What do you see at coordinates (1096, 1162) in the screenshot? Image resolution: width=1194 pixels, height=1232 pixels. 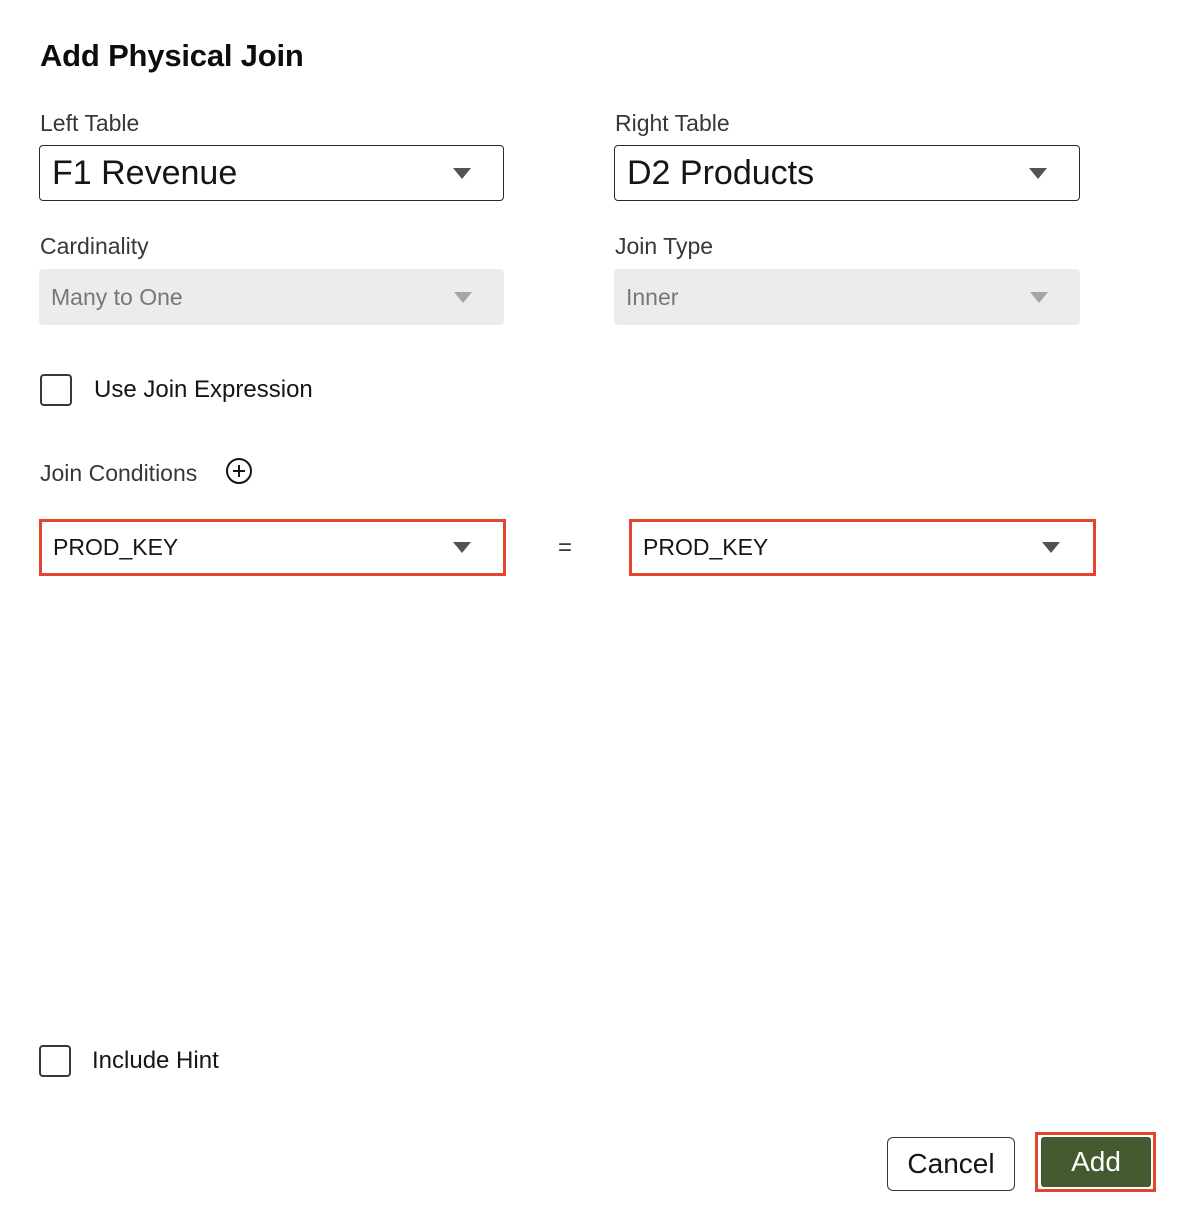 I see `add-button: Add` at bounding box center [1096, 1162].